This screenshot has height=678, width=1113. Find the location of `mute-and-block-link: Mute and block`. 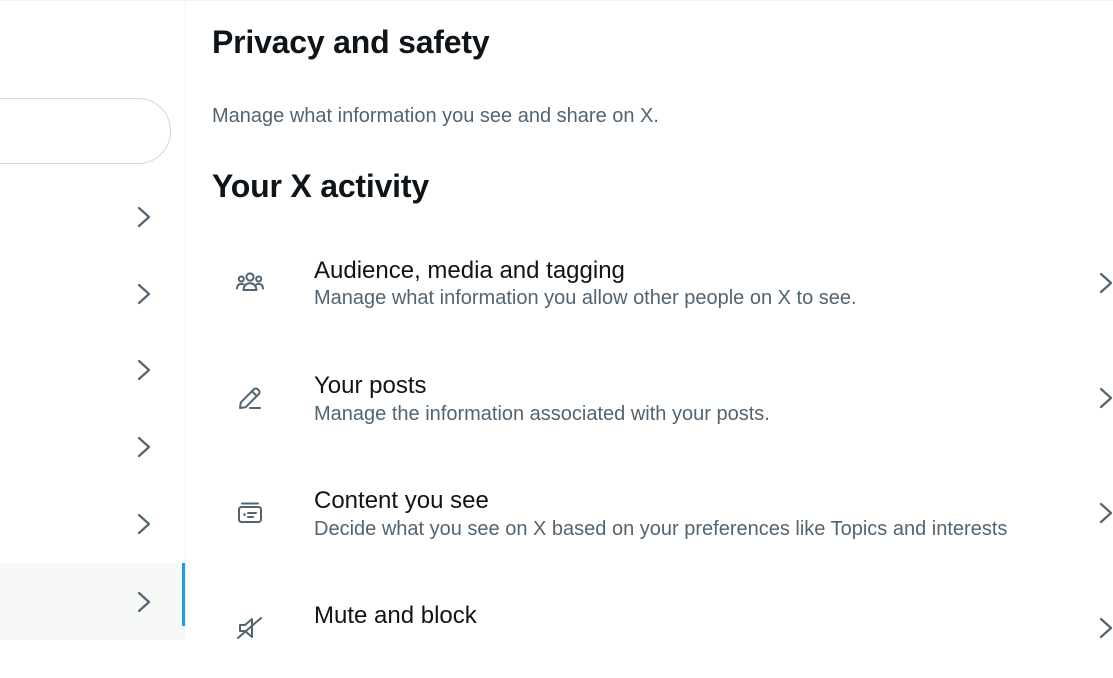

mute-and-block-link: Mute and block is located at coordinates (649, 628).